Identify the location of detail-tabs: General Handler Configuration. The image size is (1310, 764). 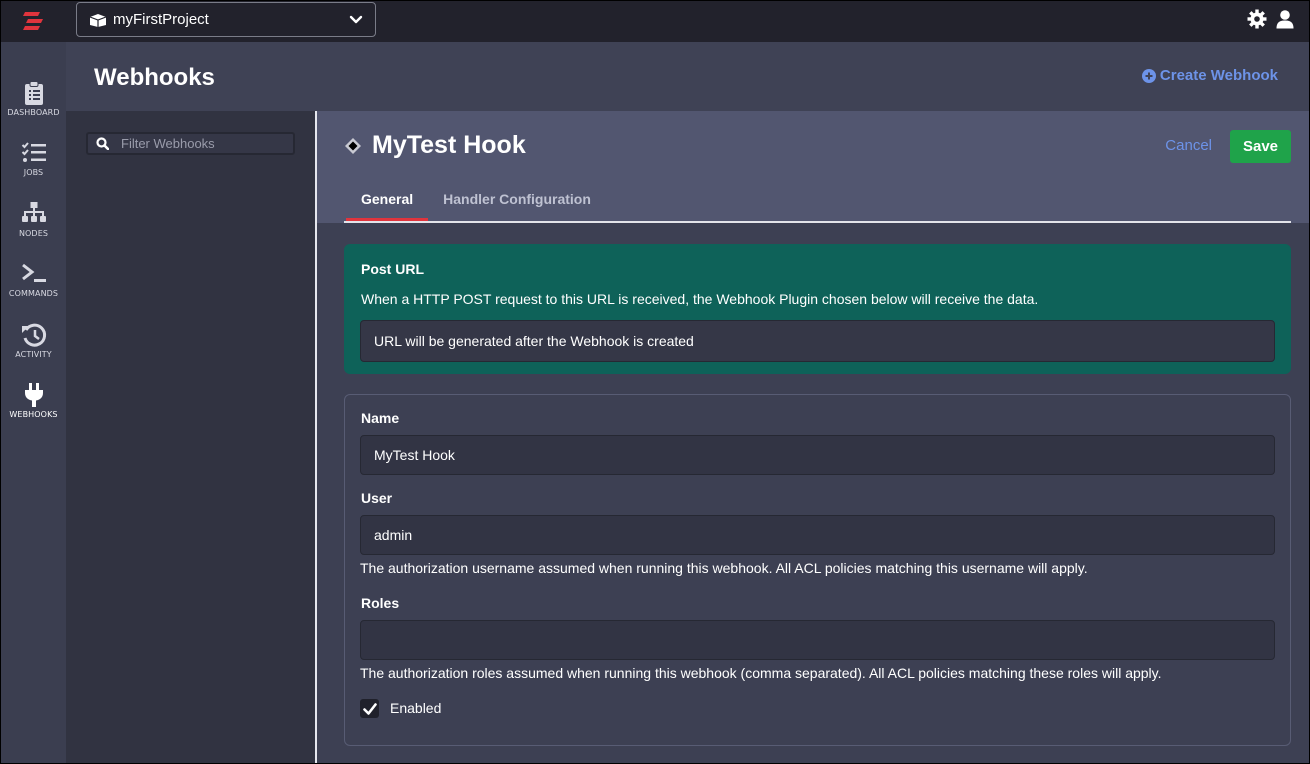
(476, 206).